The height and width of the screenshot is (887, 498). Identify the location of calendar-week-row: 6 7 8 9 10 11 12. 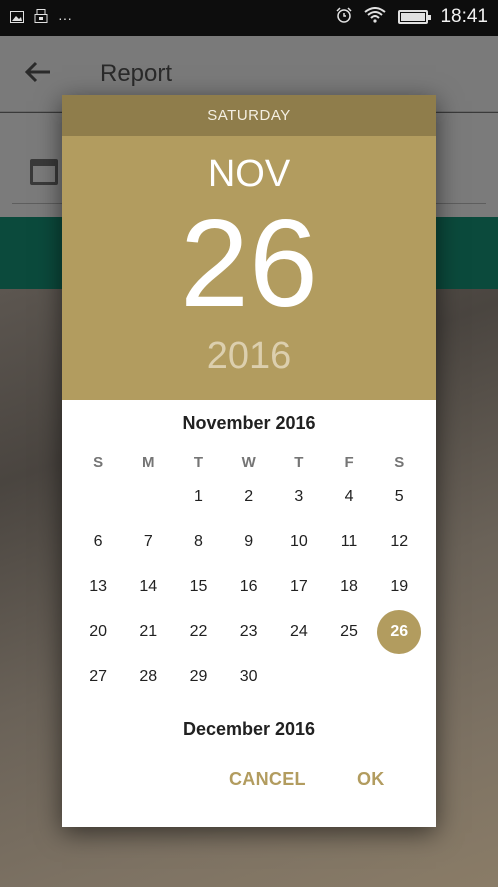
(249, 541).